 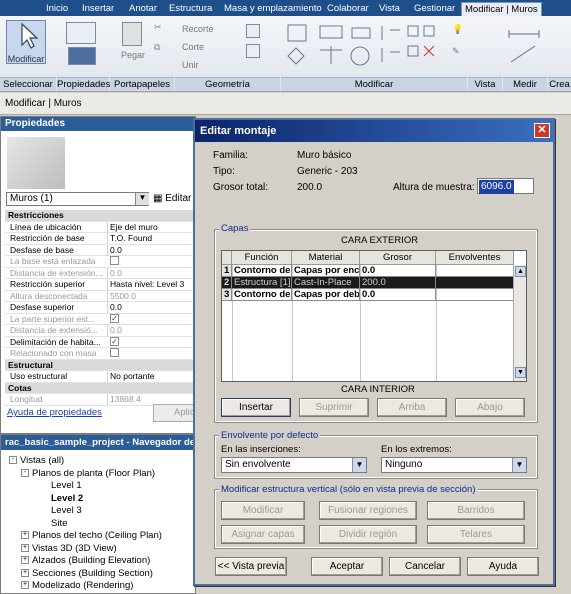 What do you see at coordinates (99, 365) in the screenshot?
I see `property-section: Estructural` at bounding box center [99, 365].